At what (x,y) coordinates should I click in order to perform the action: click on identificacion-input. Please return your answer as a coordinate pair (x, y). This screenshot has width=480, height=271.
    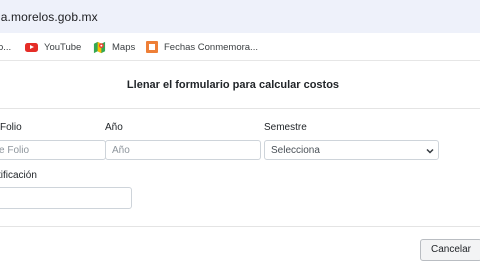
    Looking at the image, I should click on (66, 198).